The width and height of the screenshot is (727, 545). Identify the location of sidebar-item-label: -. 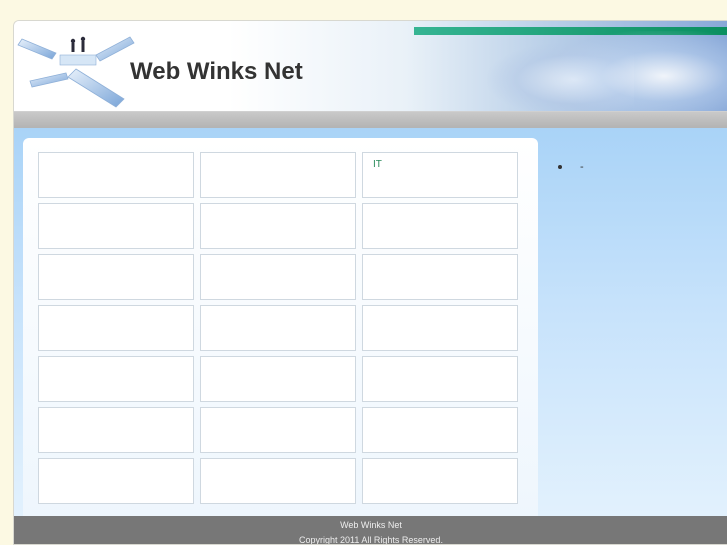
(582, 167).